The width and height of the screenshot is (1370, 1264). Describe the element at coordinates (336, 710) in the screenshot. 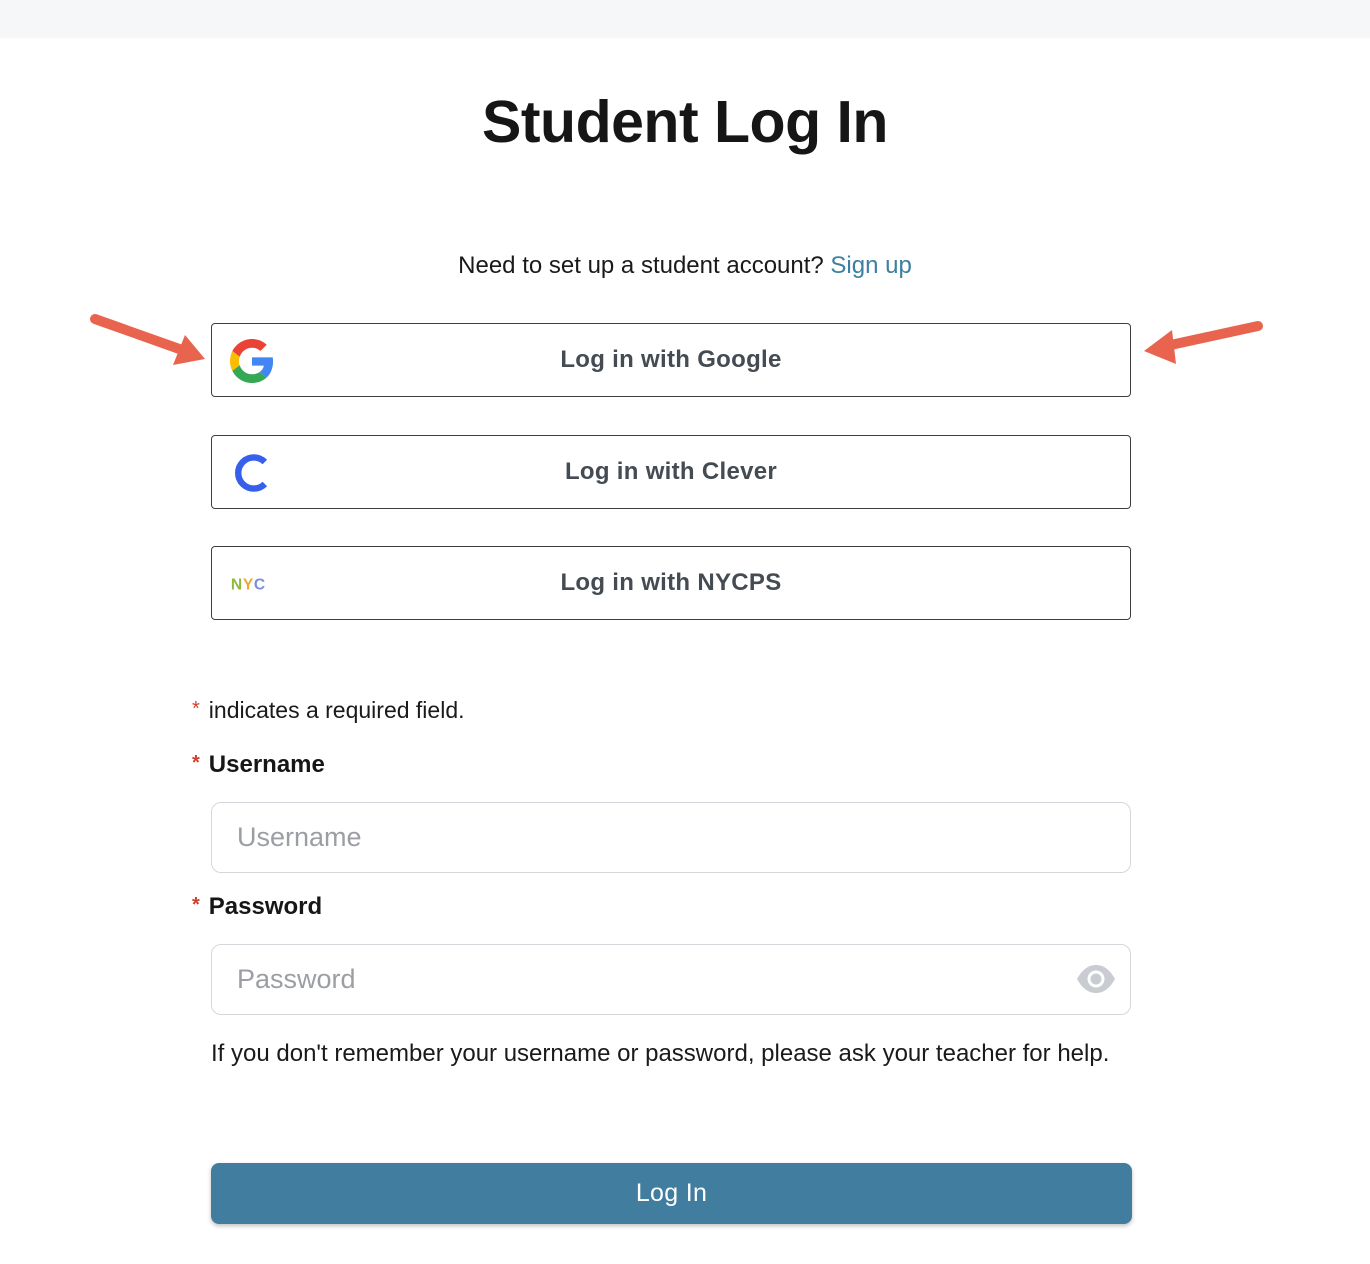

I see `required-note-text: indicates a required field.` at that location.